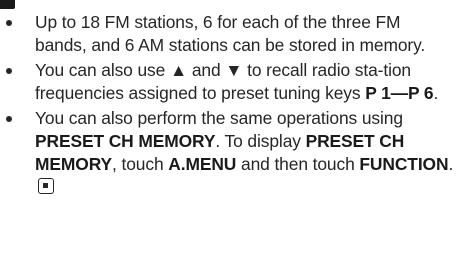 The width and height of the screenshot is (459, 279). I want to click on end-of-section-icon, so click(46, 186).